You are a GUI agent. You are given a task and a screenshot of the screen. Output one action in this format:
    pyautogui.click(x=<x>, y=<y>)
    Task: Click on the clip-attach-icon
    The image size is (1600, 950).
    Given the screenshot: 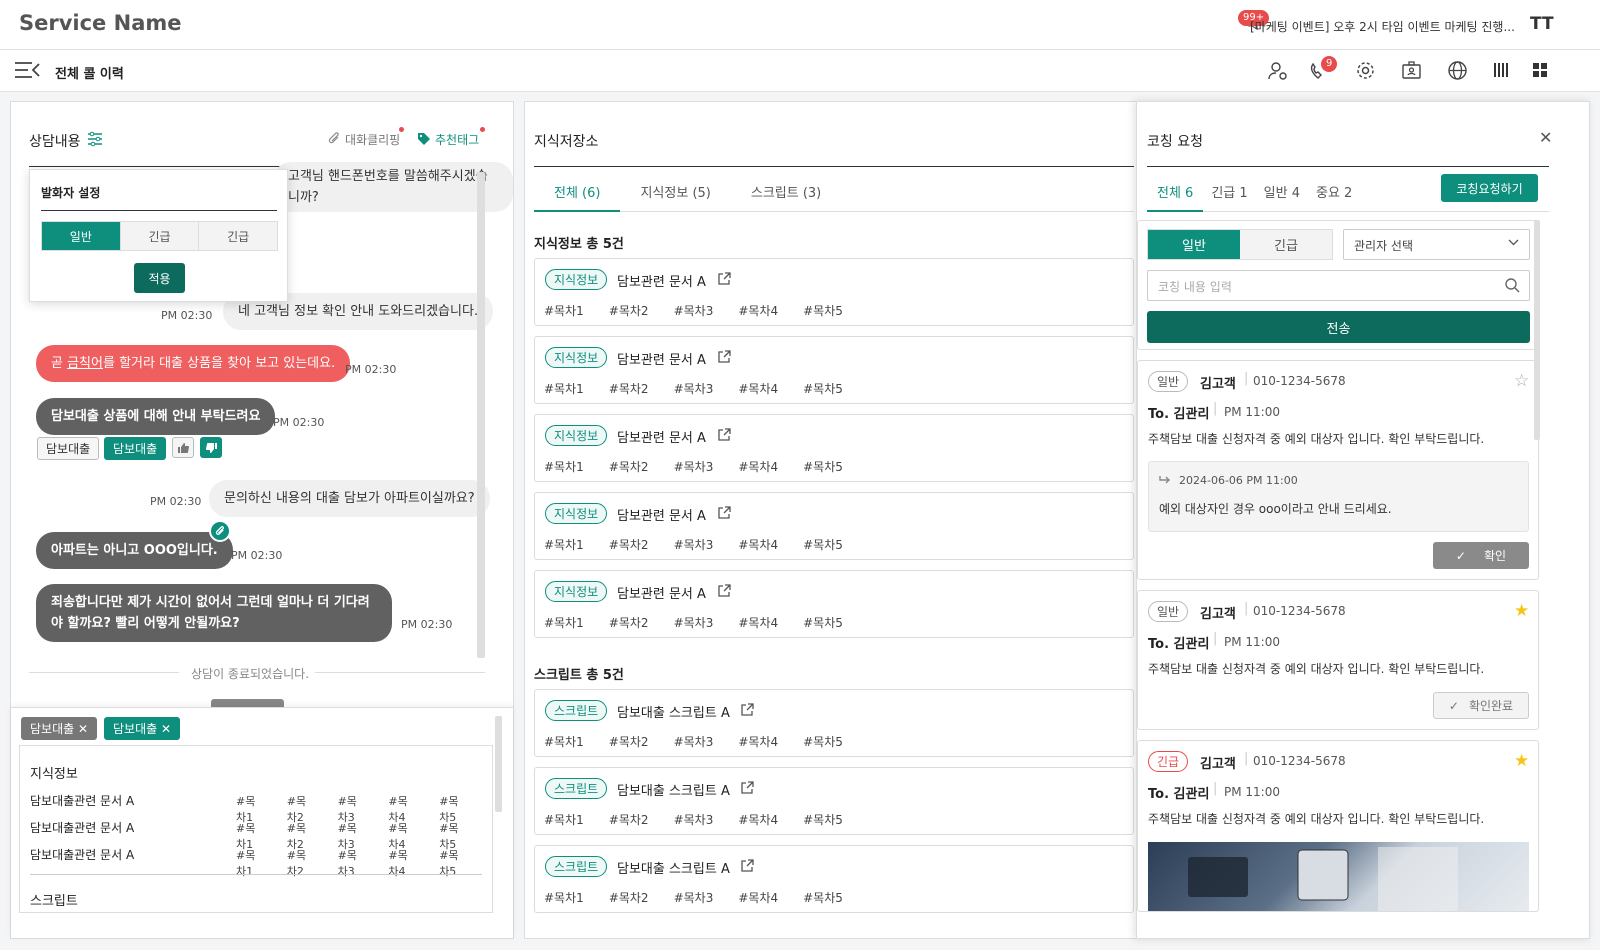 What is the action you would take?
    pyautogui.click(x=220, y=531)
    